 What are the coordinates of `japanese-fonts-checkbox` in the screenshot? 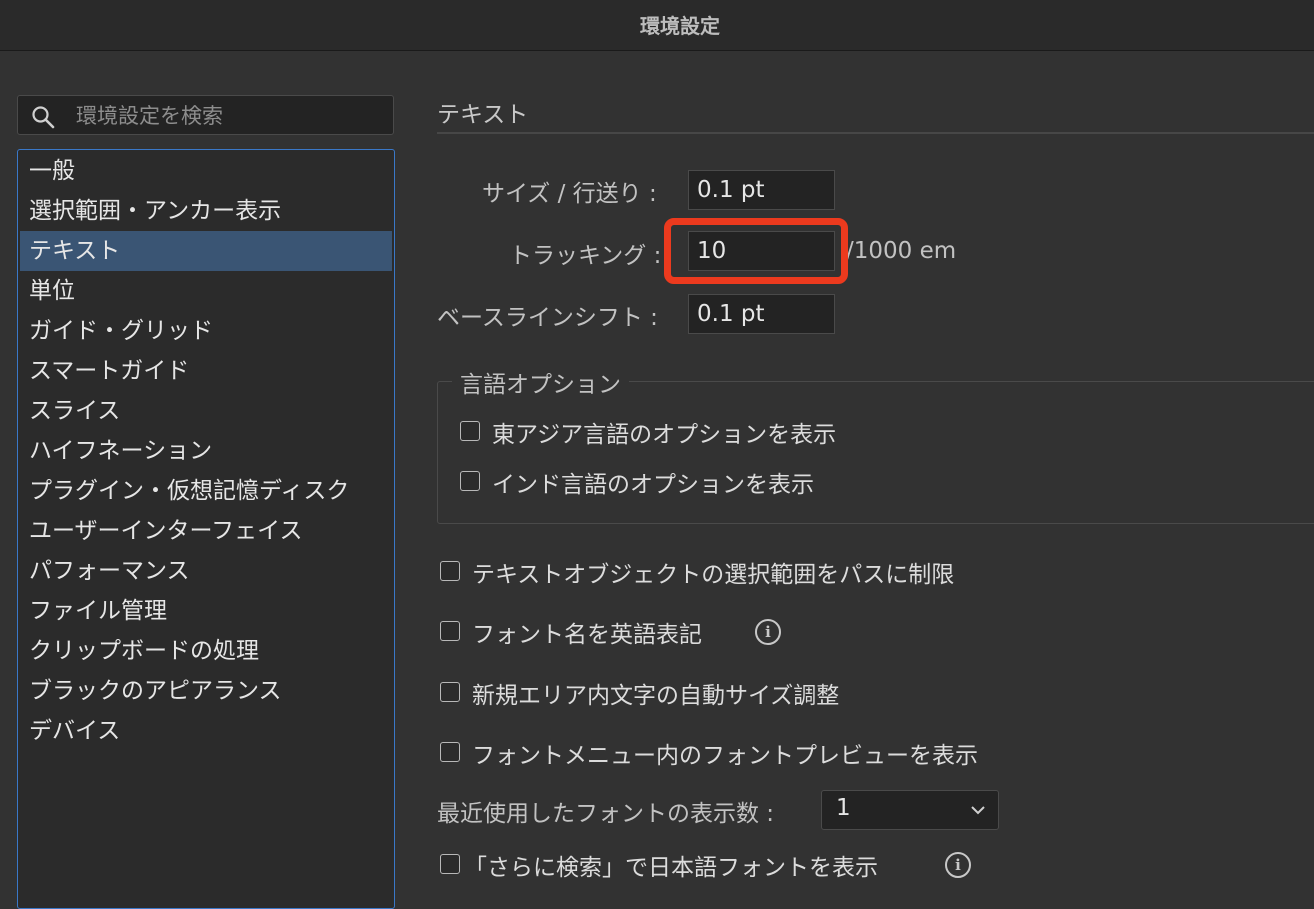 It's located at (450, 864).